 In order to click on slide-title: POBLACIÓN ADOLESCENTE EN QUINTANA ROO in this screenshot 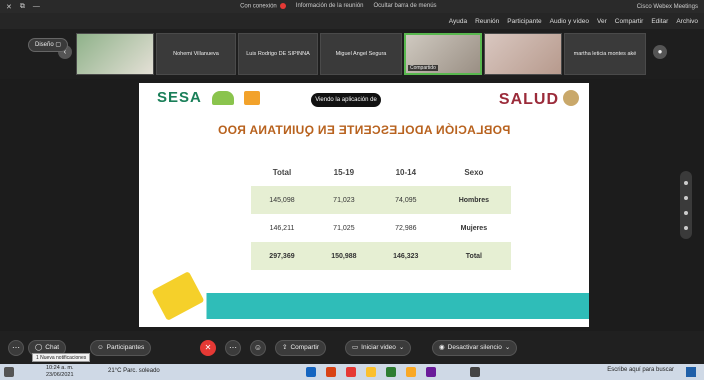, I will do `click(364, 130)`.